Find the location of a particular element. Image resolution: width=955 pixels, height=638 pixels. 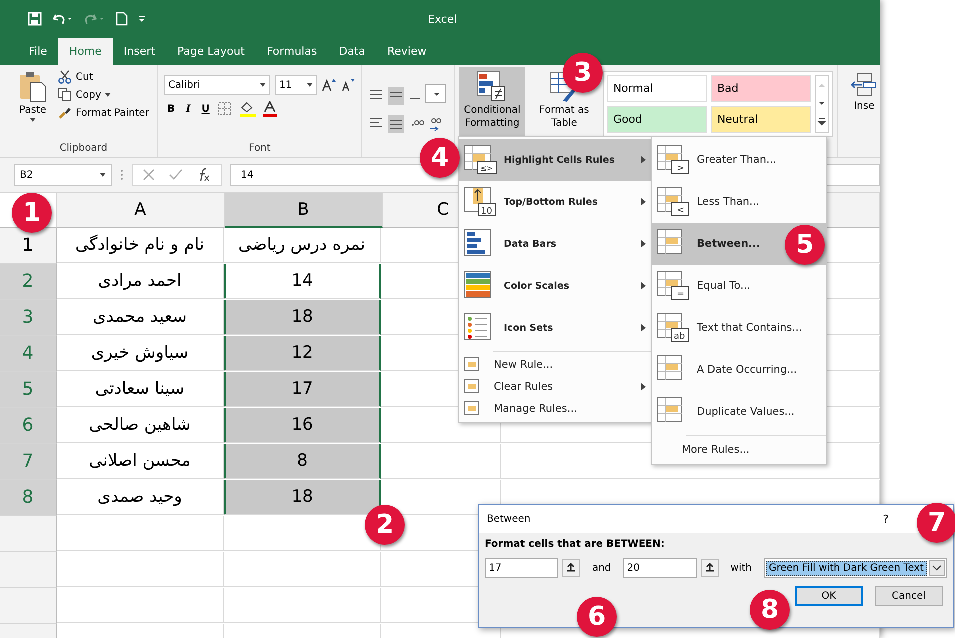

conditional-formatting-icon is located at coordinates (492, 87).